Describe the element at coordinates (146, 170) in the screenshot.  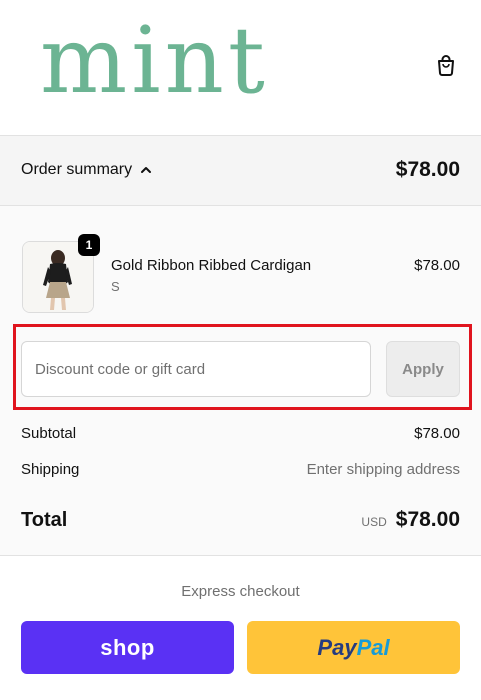
I see `chevron-up-icon` at that location.